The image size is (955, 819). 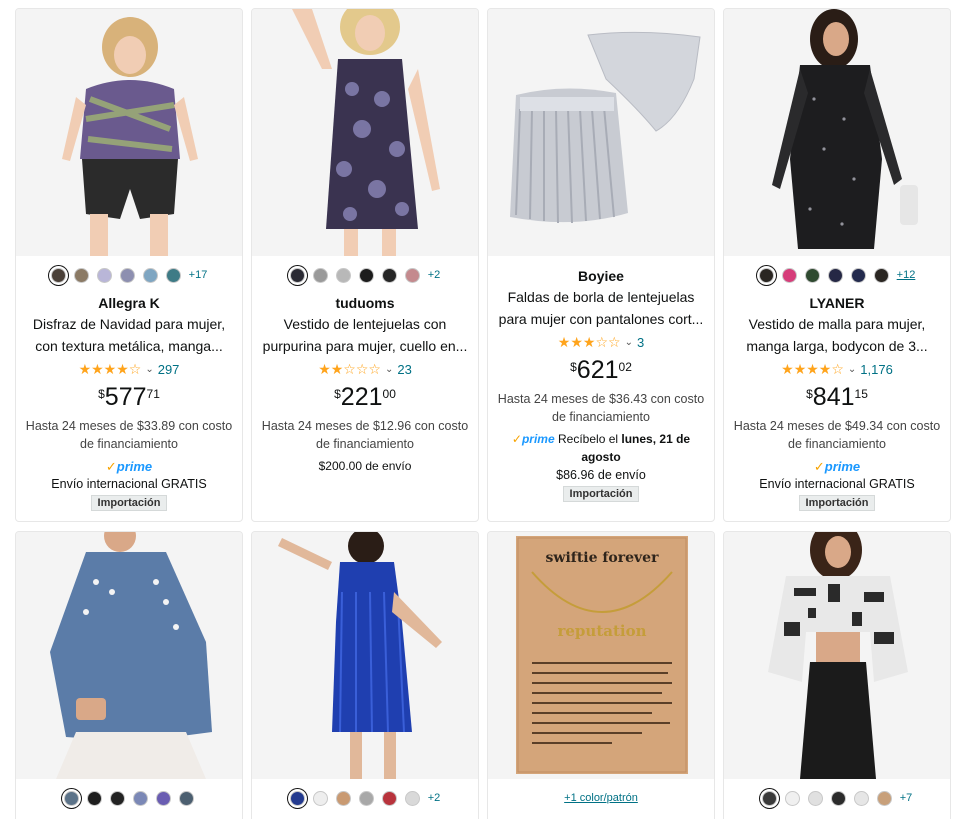 I want to click on price-whole: 221, so click(x=361, y=397).